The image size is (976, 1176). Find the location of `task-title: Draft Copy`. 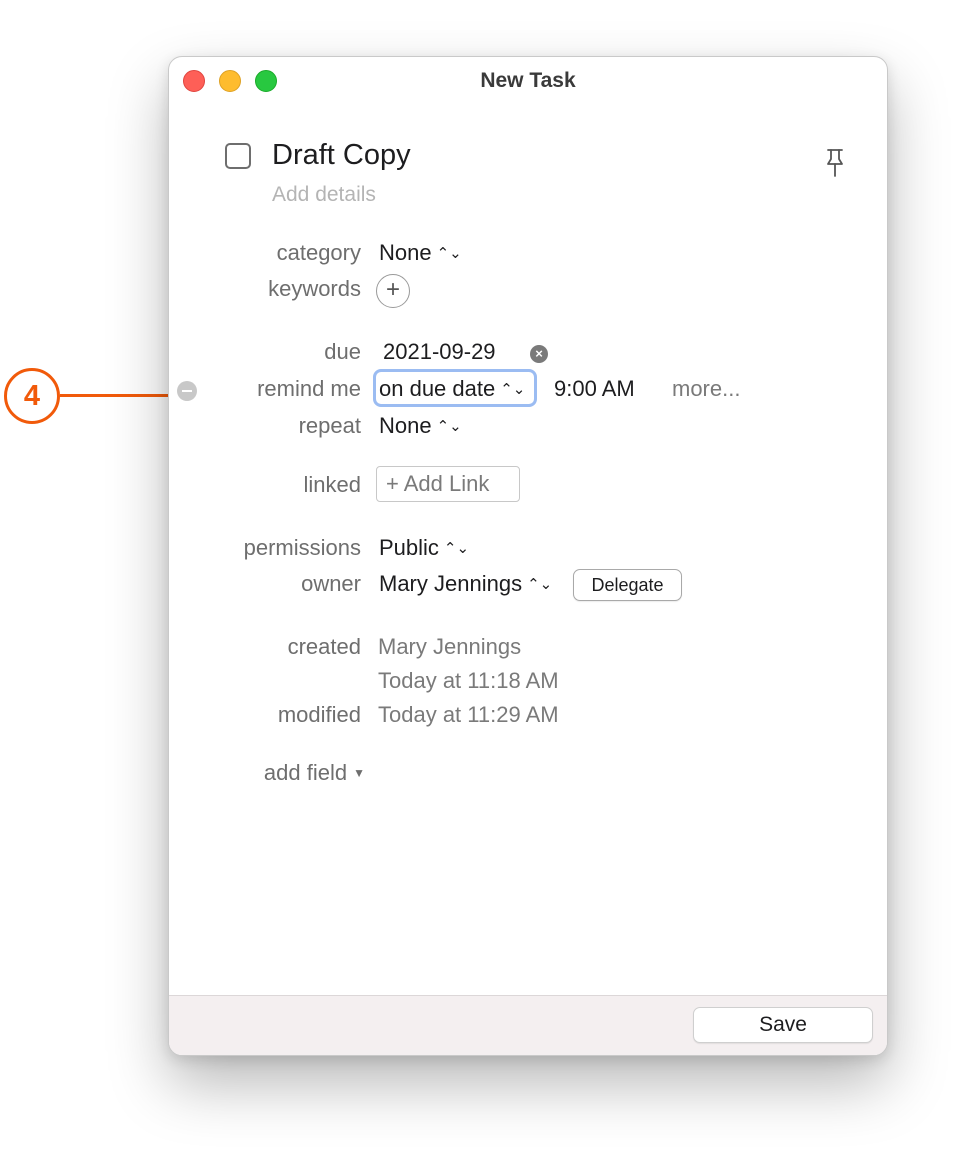

task-title: Draft Copy is located at coordinates (341, 155).